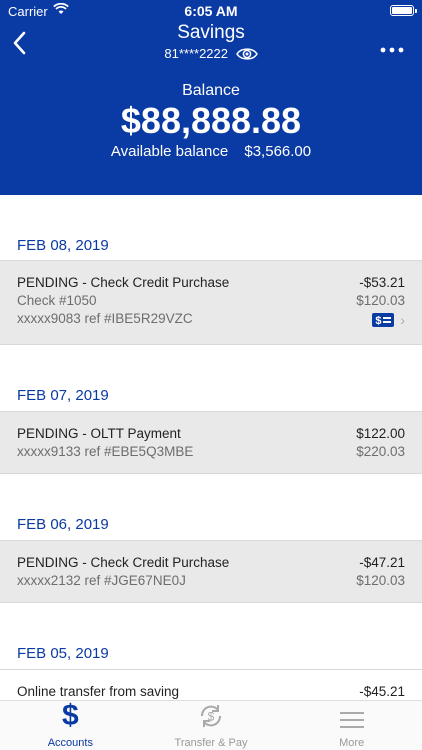 Image resolution: width=422 pixels, height=750 pixels. I want to click on account-number-row: 81****2222, so click(211, 55).